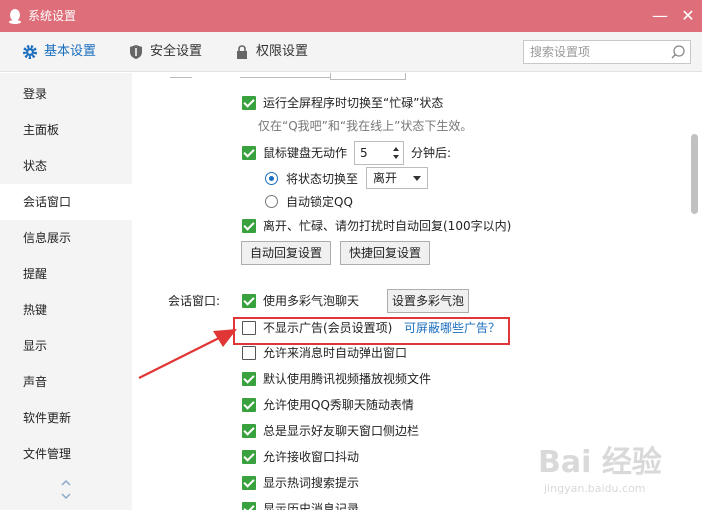 Image resolution: width=702 pixels, height=510 pixels. What do you see at coordinates (688, 16) in the screenshot?
I see `close-button: ✕` at bounding box center [688, 16].